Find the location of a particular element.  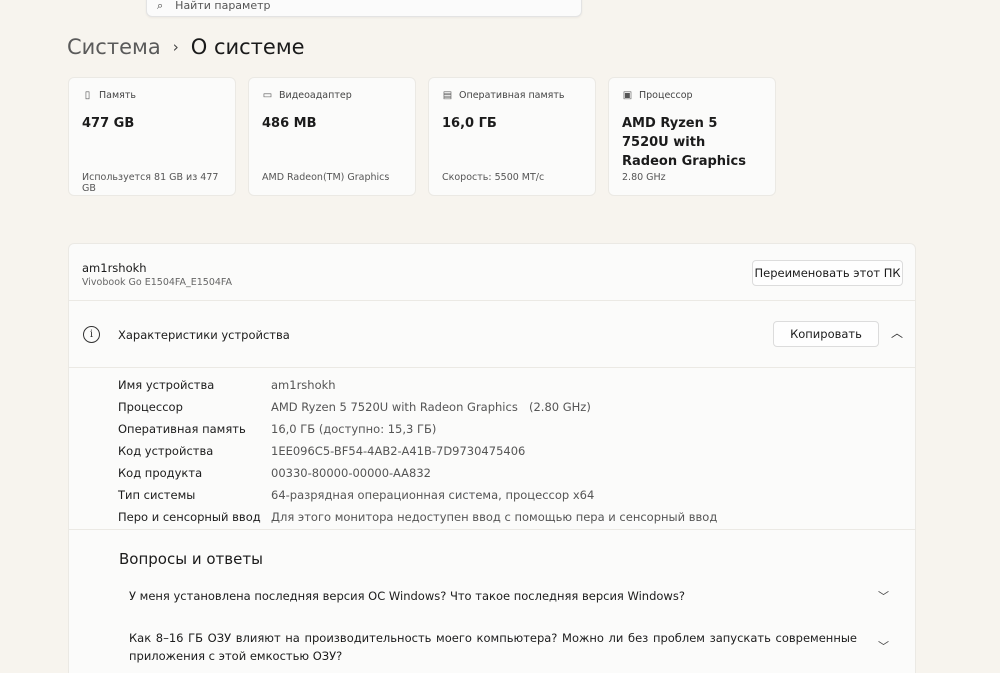

card-value: 16,0 ГБ is located at coordinates (469, 123).